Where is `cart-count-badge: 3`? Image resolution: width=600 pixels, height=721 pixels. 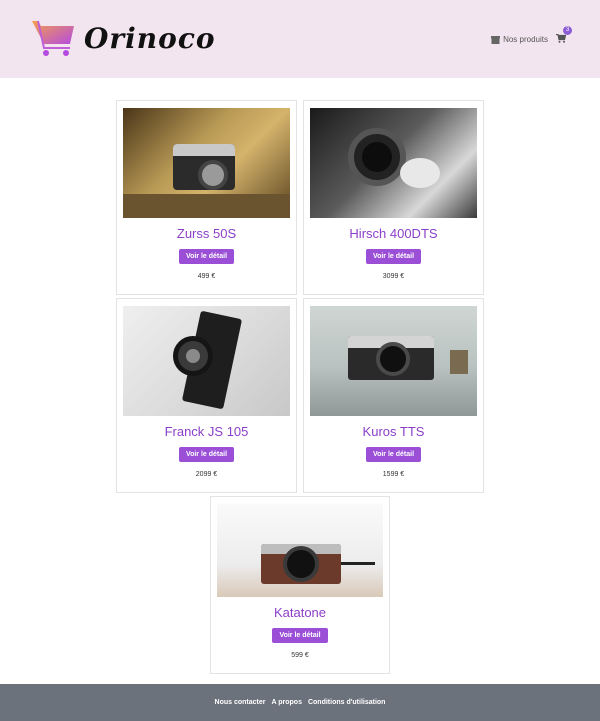
cart-count-badge: 3 is located at coordinates (567, 30).